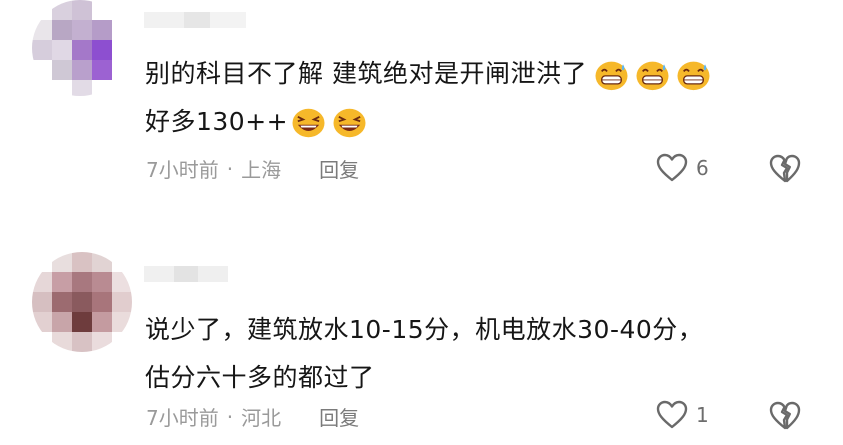 Image resolution: width=843 pixels, height=445 pixels. What do you see at coordinates (261, 418) in the screenshot?
I see `comment-location: 河北` at bounding box center [261, 418].